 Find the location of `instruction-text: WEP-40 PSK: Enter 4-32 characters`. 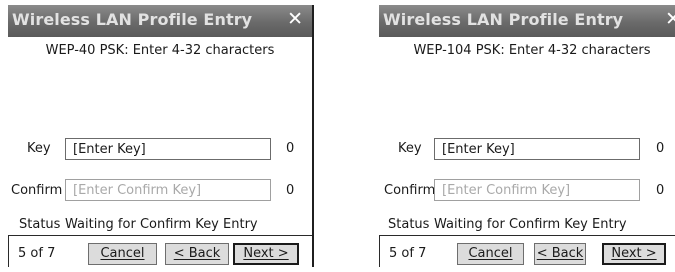

instruction-text: WEP-40 PSK: Enter 4-32 characters is located at coordinates (160, 50).